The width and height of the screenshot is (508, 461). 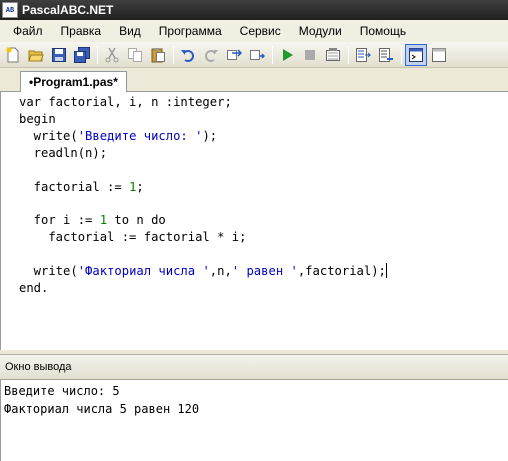 What do you see at coordinates (62, 391) in the screenshot?
I see `output-line: Введите число: 5` at bounding box center [62, 391].